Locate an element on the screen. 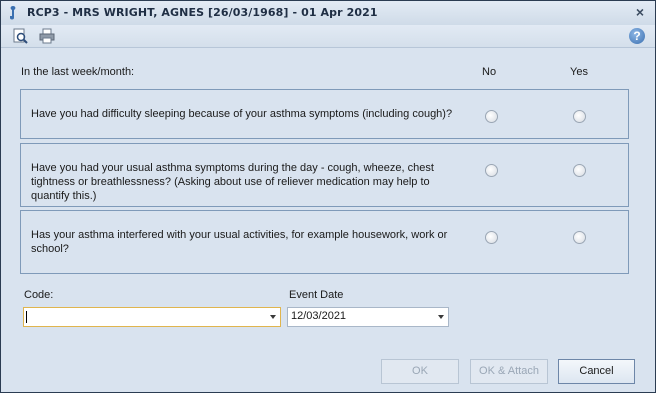 This screenshot has width=656, height=393. event-date-value: 12/03/2021 is located at coordinates (318, 316).